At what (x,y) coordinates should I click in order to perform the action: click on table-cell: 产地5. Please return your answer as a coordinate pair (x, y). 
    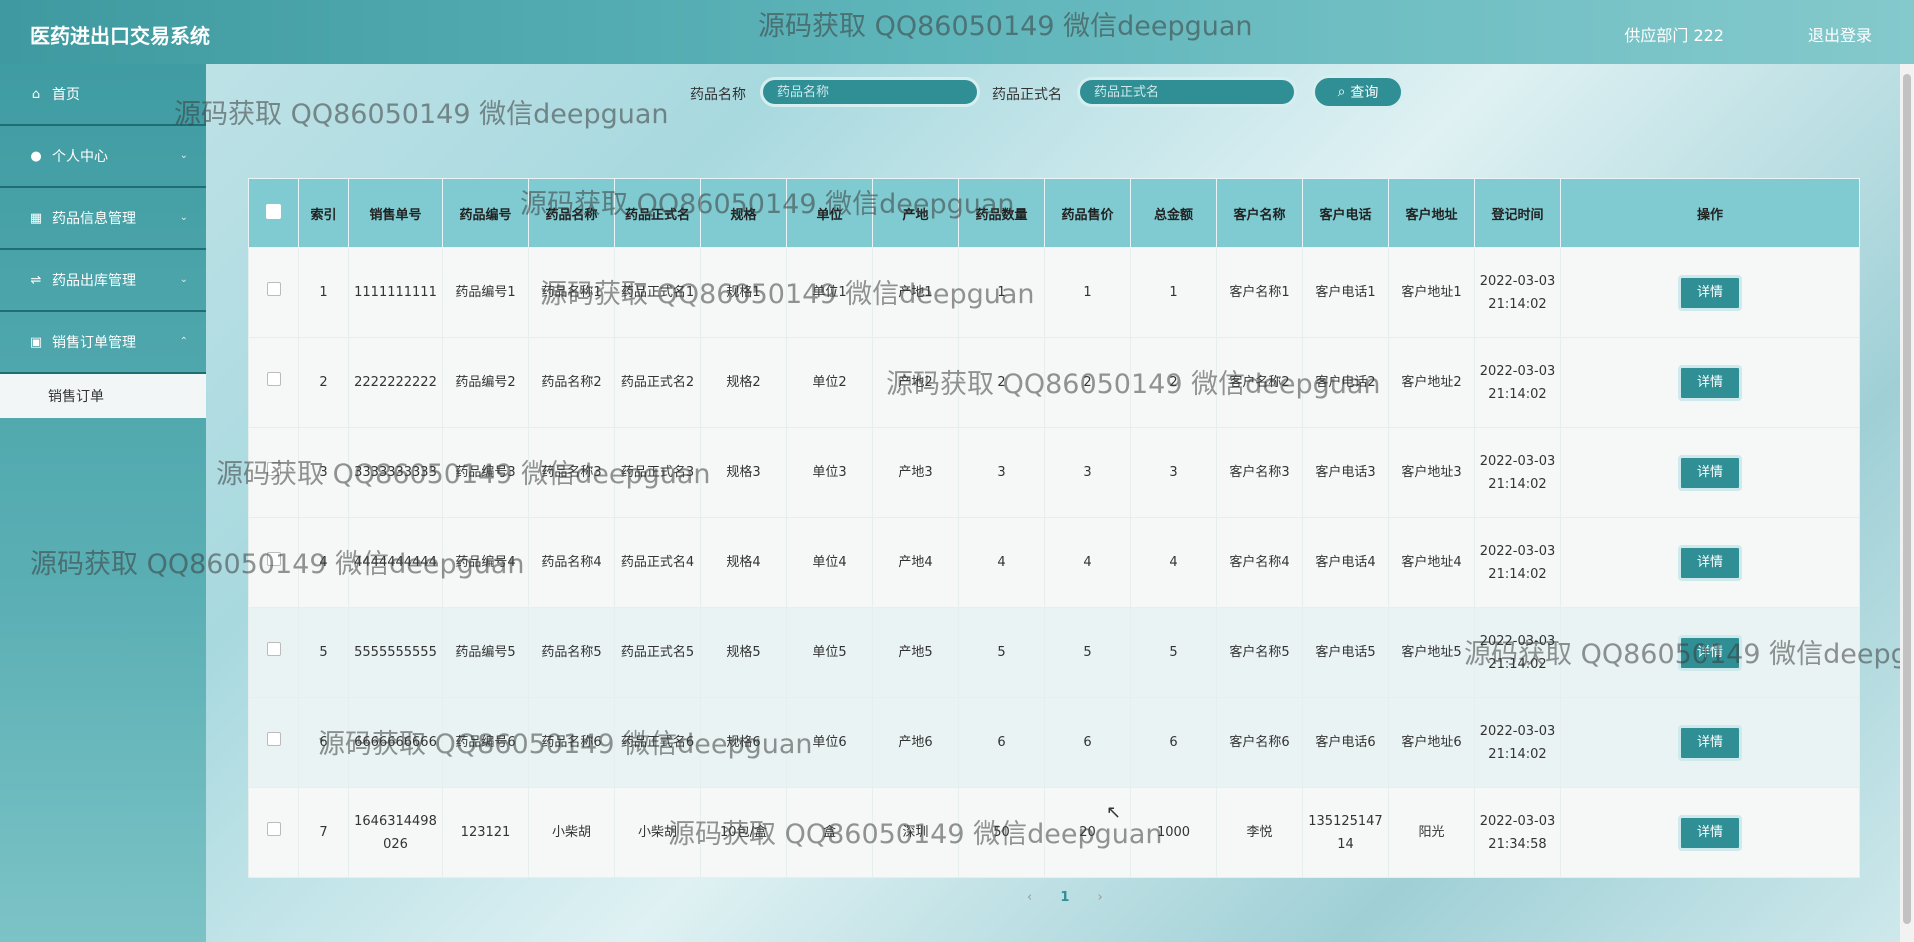
    Looking at the image, I should click on (915, 652).